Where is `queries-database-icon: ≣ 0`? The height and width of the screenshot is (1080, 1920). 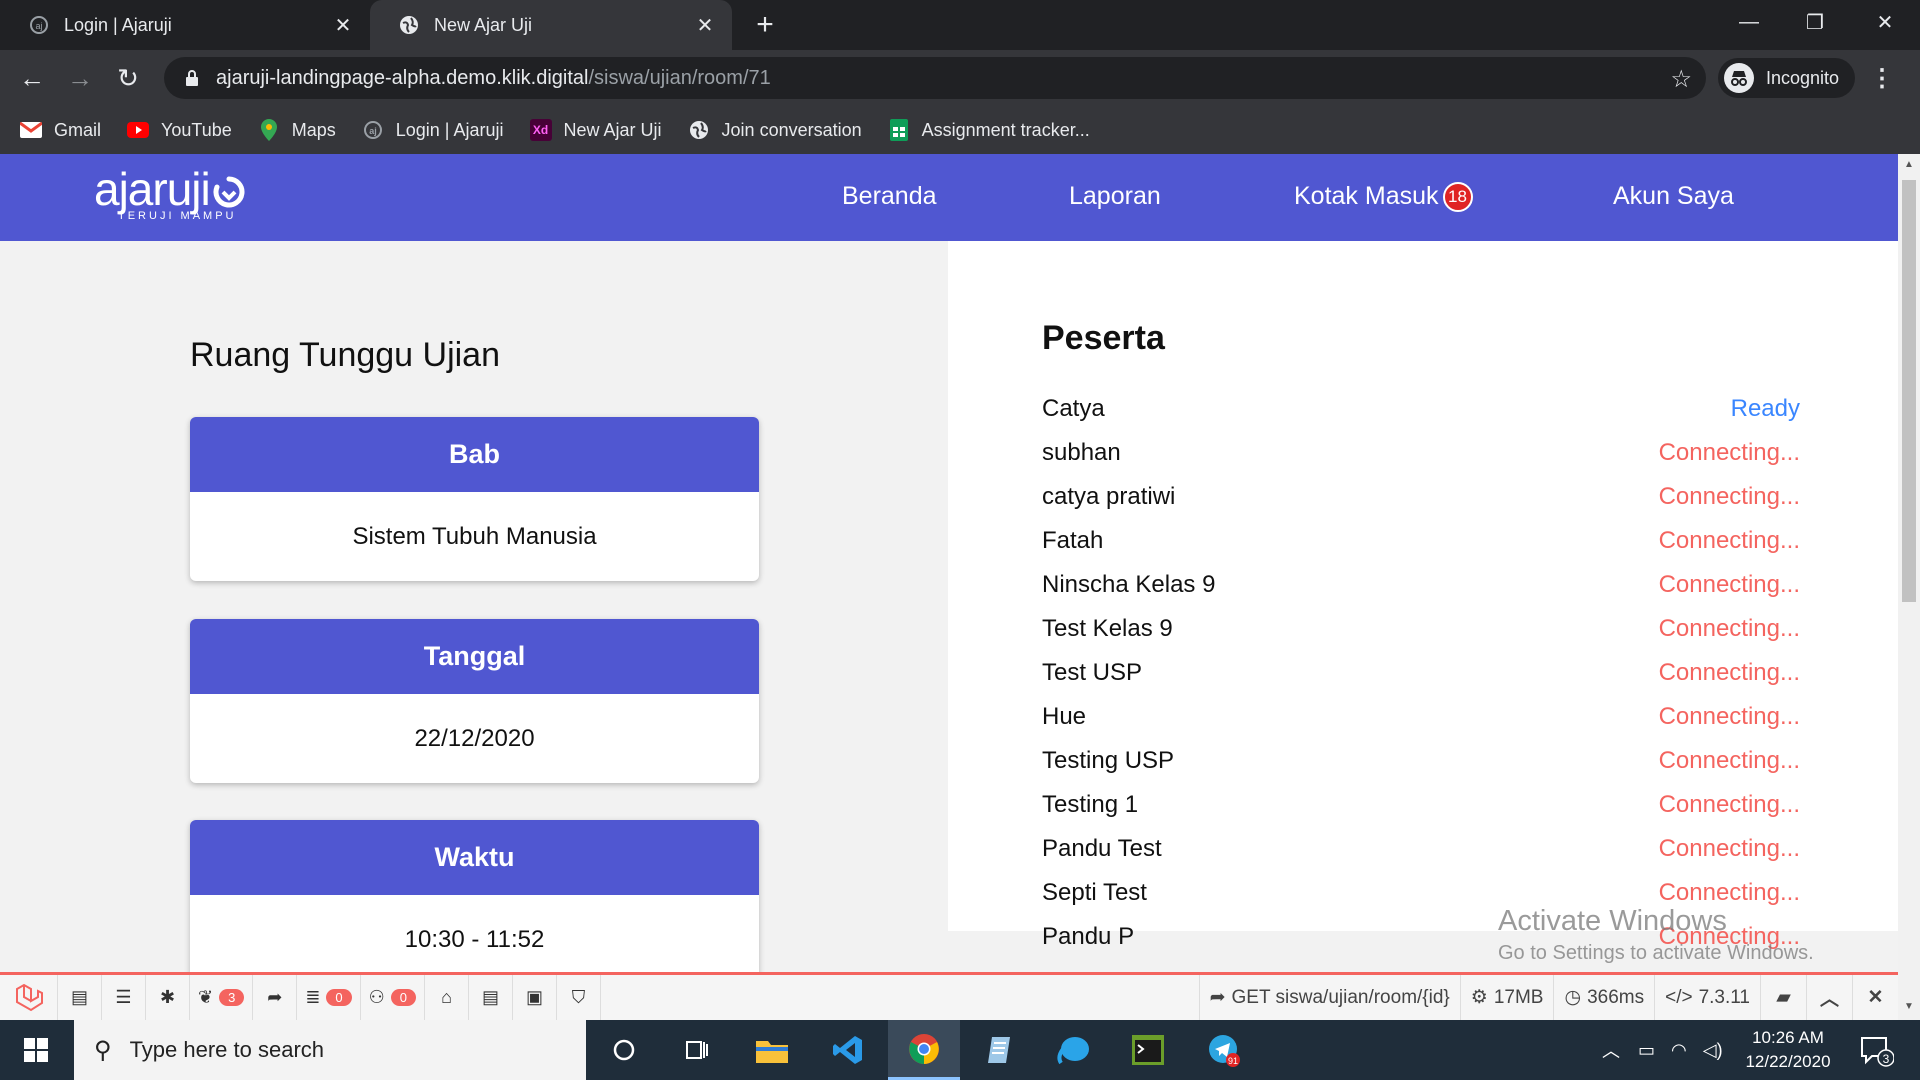 queries-database-icon: ≣ 0 is located at coordinates (329, 997).